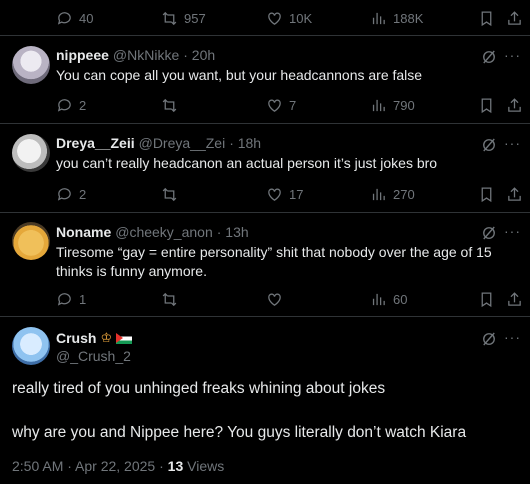 This screenshot has width=530, height=484. What do you see at coordinates (404, 194) in the screenshot?
I see `views-count: 270` at bounding box center [404, 194].